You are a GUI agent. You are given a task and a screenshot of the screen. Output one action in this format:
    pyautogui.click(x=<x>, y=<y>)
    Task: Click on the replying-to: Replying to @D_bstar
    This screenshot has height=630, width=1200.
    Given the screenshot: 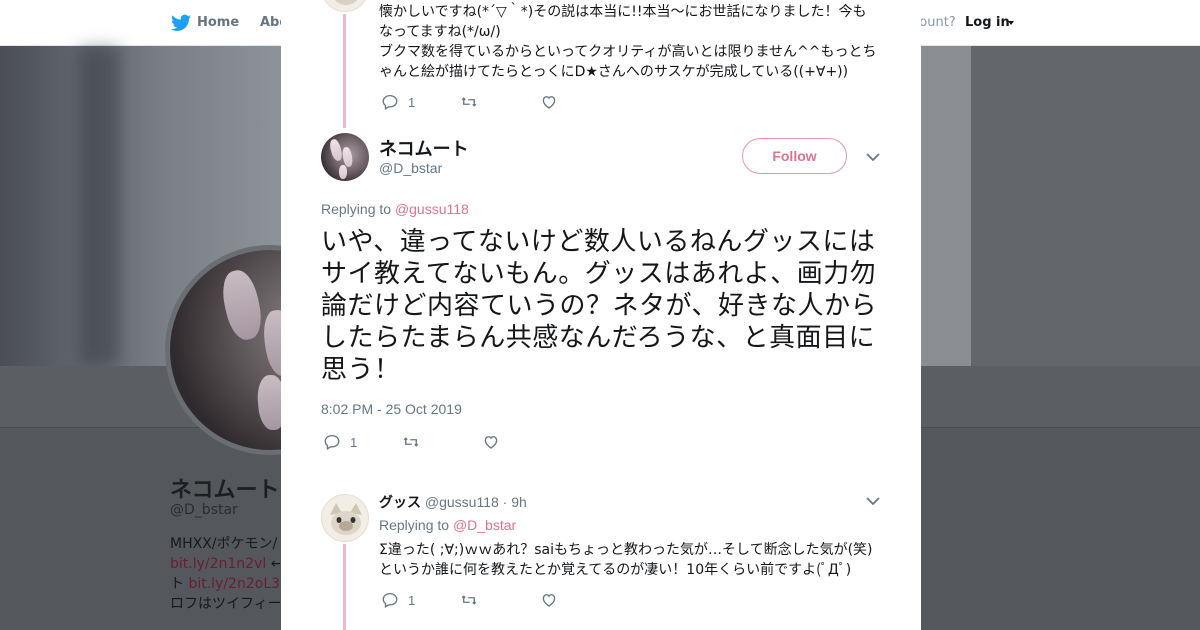 What is the action you would take?
    pyautogui.click(x=447, y=525)
    